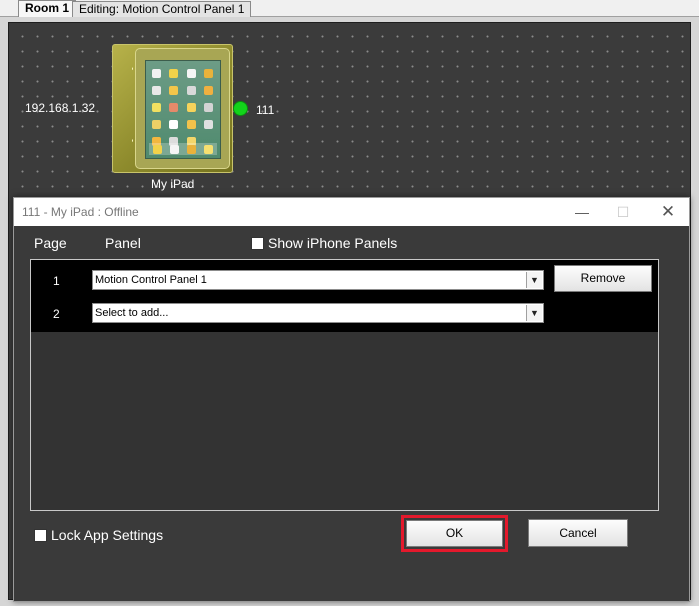  What do you see at coordinates (265, 110) in the screenshot?
I see `device-id-label: 111` at bounding box center [265, 110].